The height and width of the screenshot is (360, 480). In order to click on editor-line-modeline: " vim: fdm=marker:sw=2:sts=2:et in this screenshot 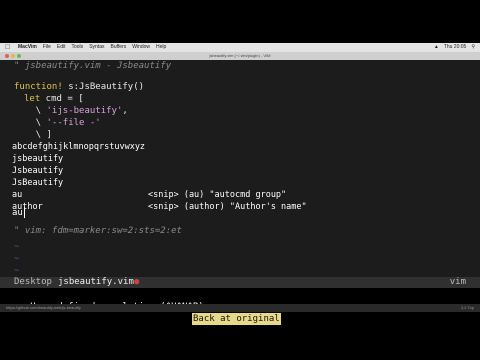, I will do `click(98, 231)`.